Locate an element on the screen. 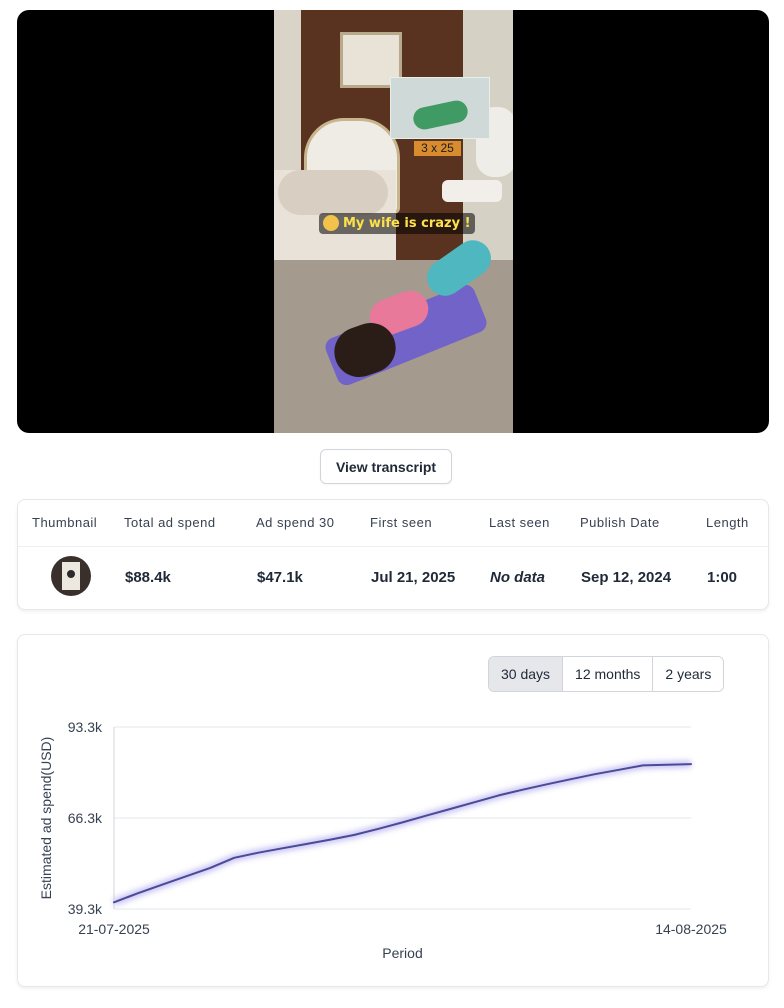 The image size is (784, 1008). ad-thumbnail is located at coordinates (71, 576).